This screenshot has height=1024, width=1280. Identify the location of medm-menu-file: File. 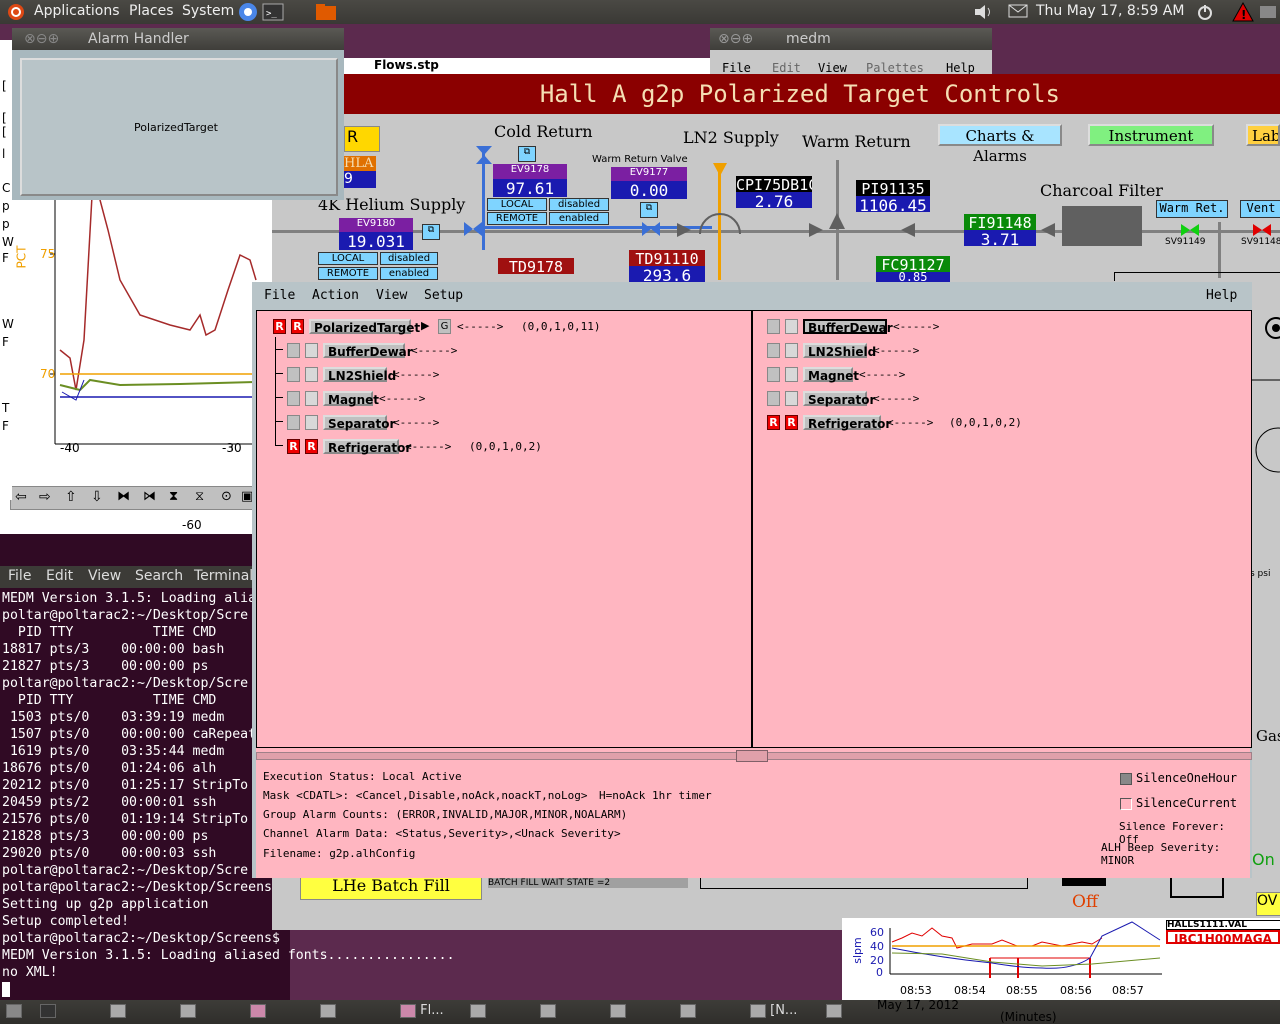
(736, 68).